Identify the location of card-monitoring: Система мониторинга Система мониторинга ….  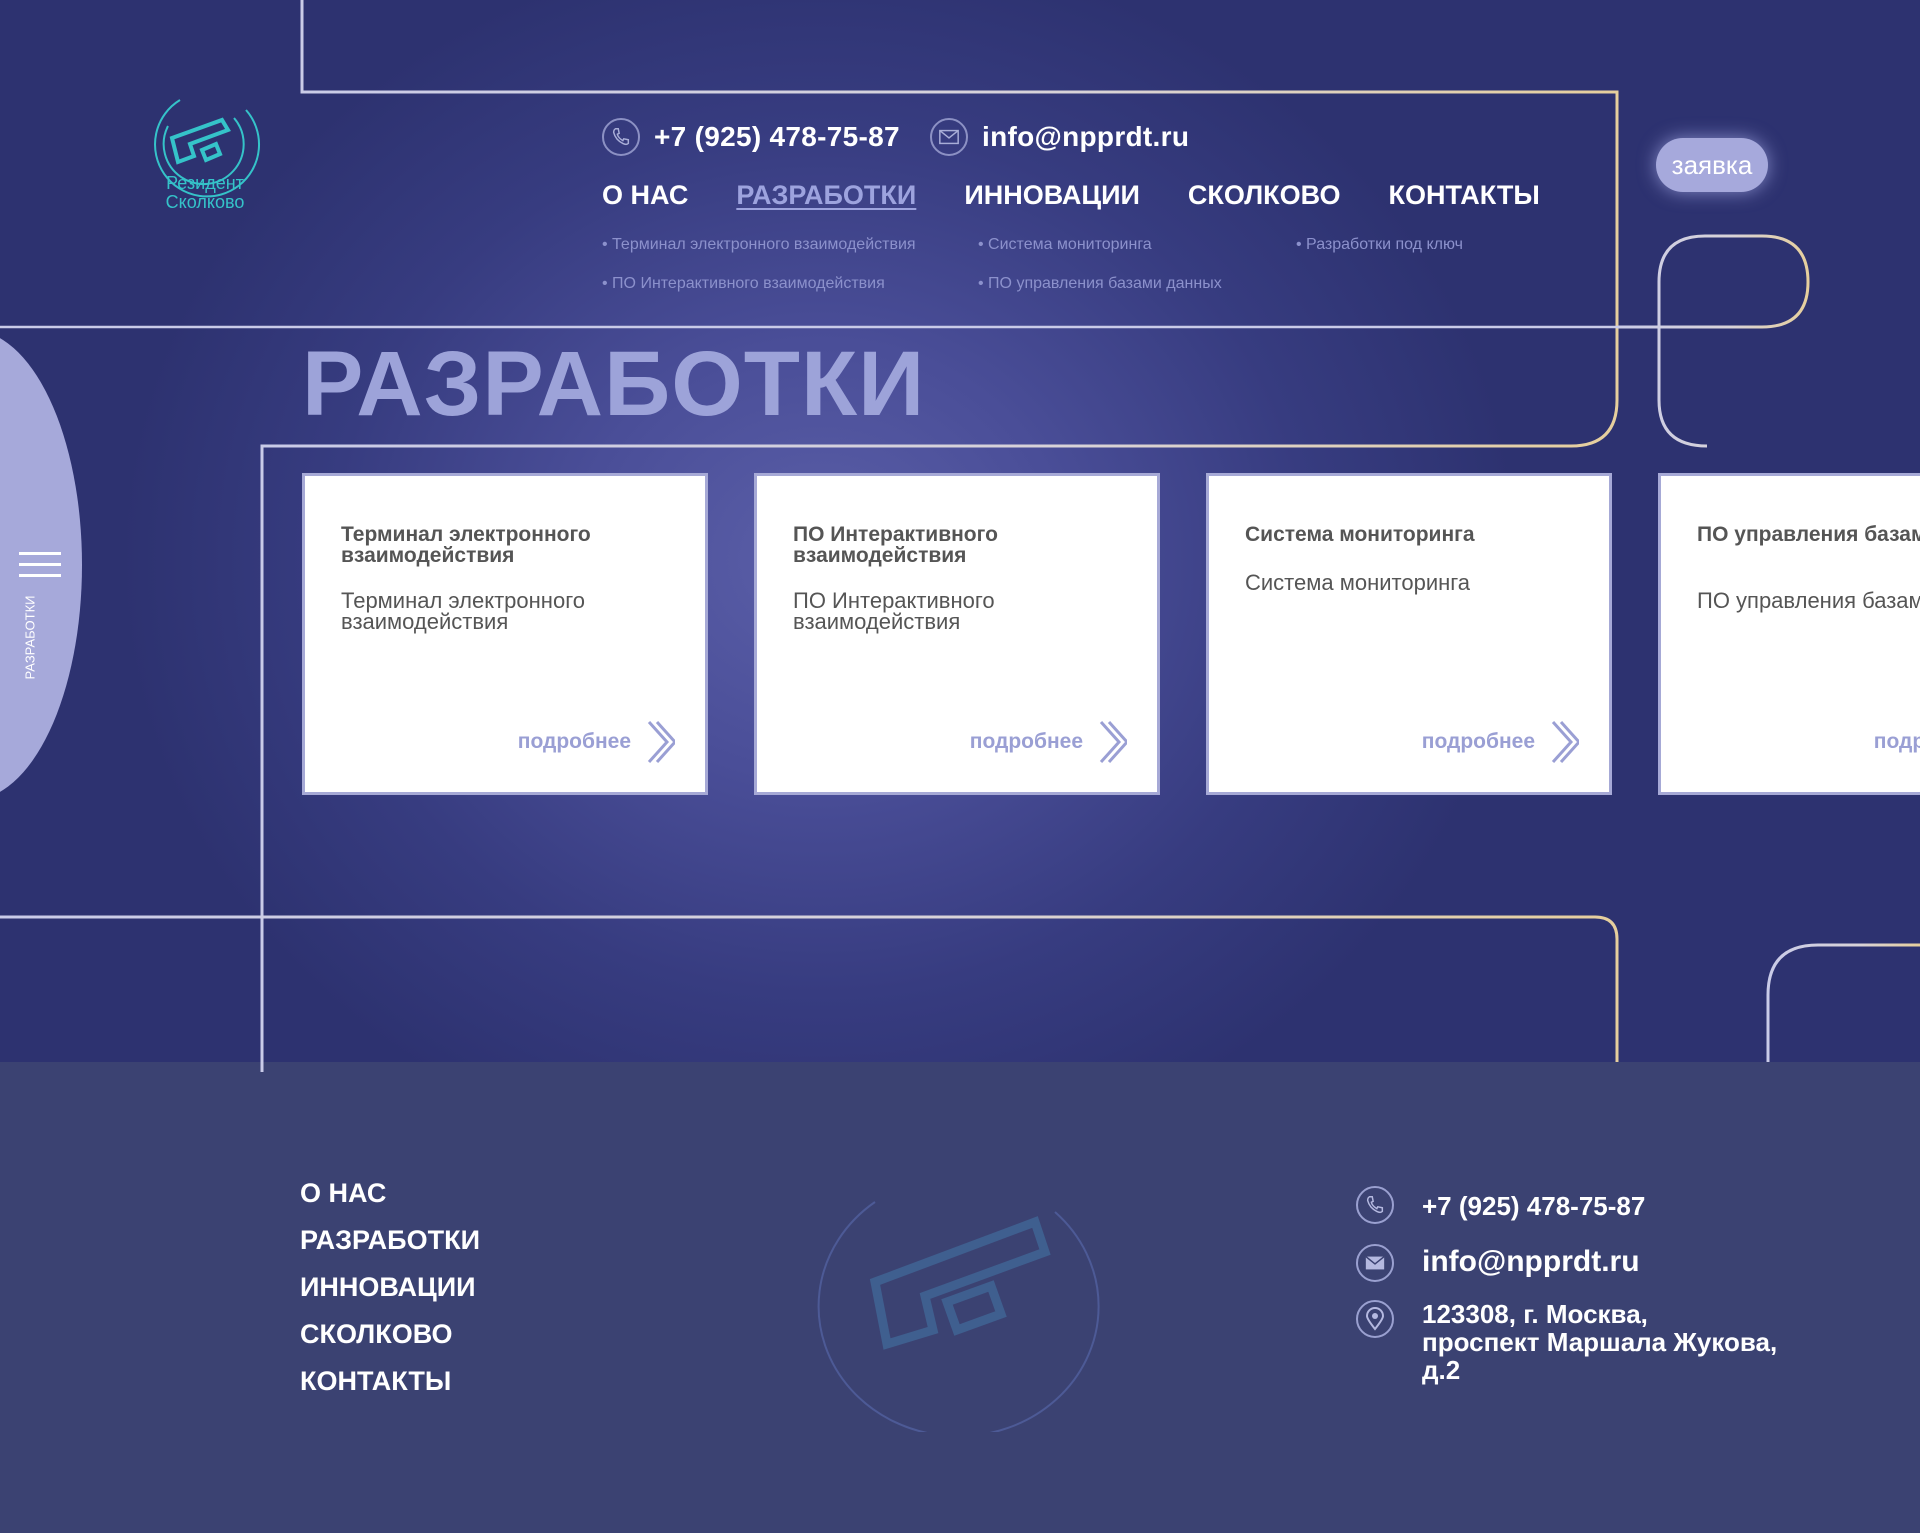
(1409, 634).